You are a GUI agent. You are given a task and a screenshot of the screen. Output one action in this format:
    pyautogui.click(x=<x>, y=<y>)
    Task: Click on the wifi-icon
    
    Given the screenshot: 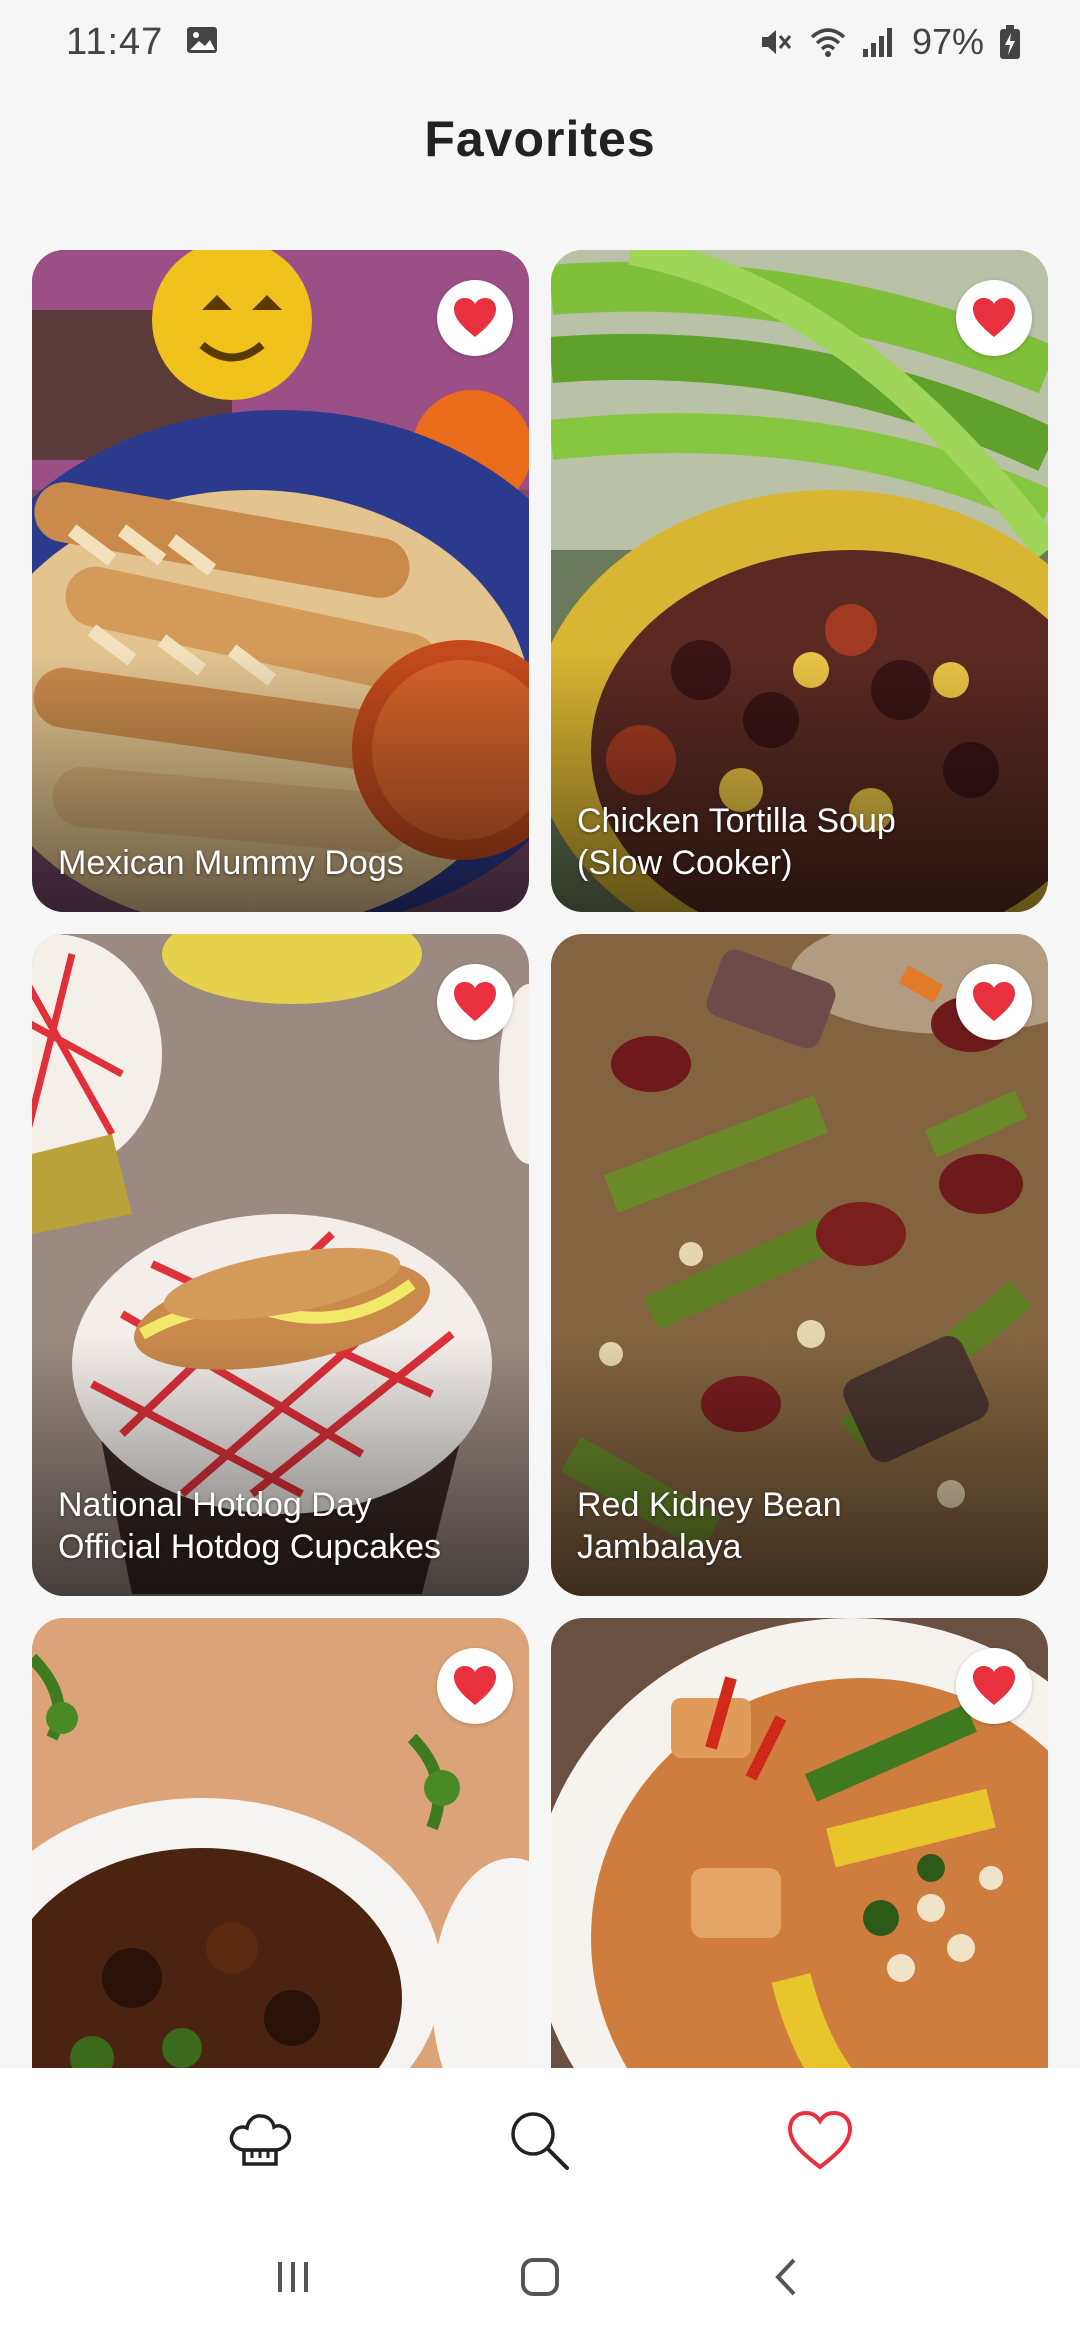 What is the action you would take?
    pyautogui.click(x=827, y=42)
    